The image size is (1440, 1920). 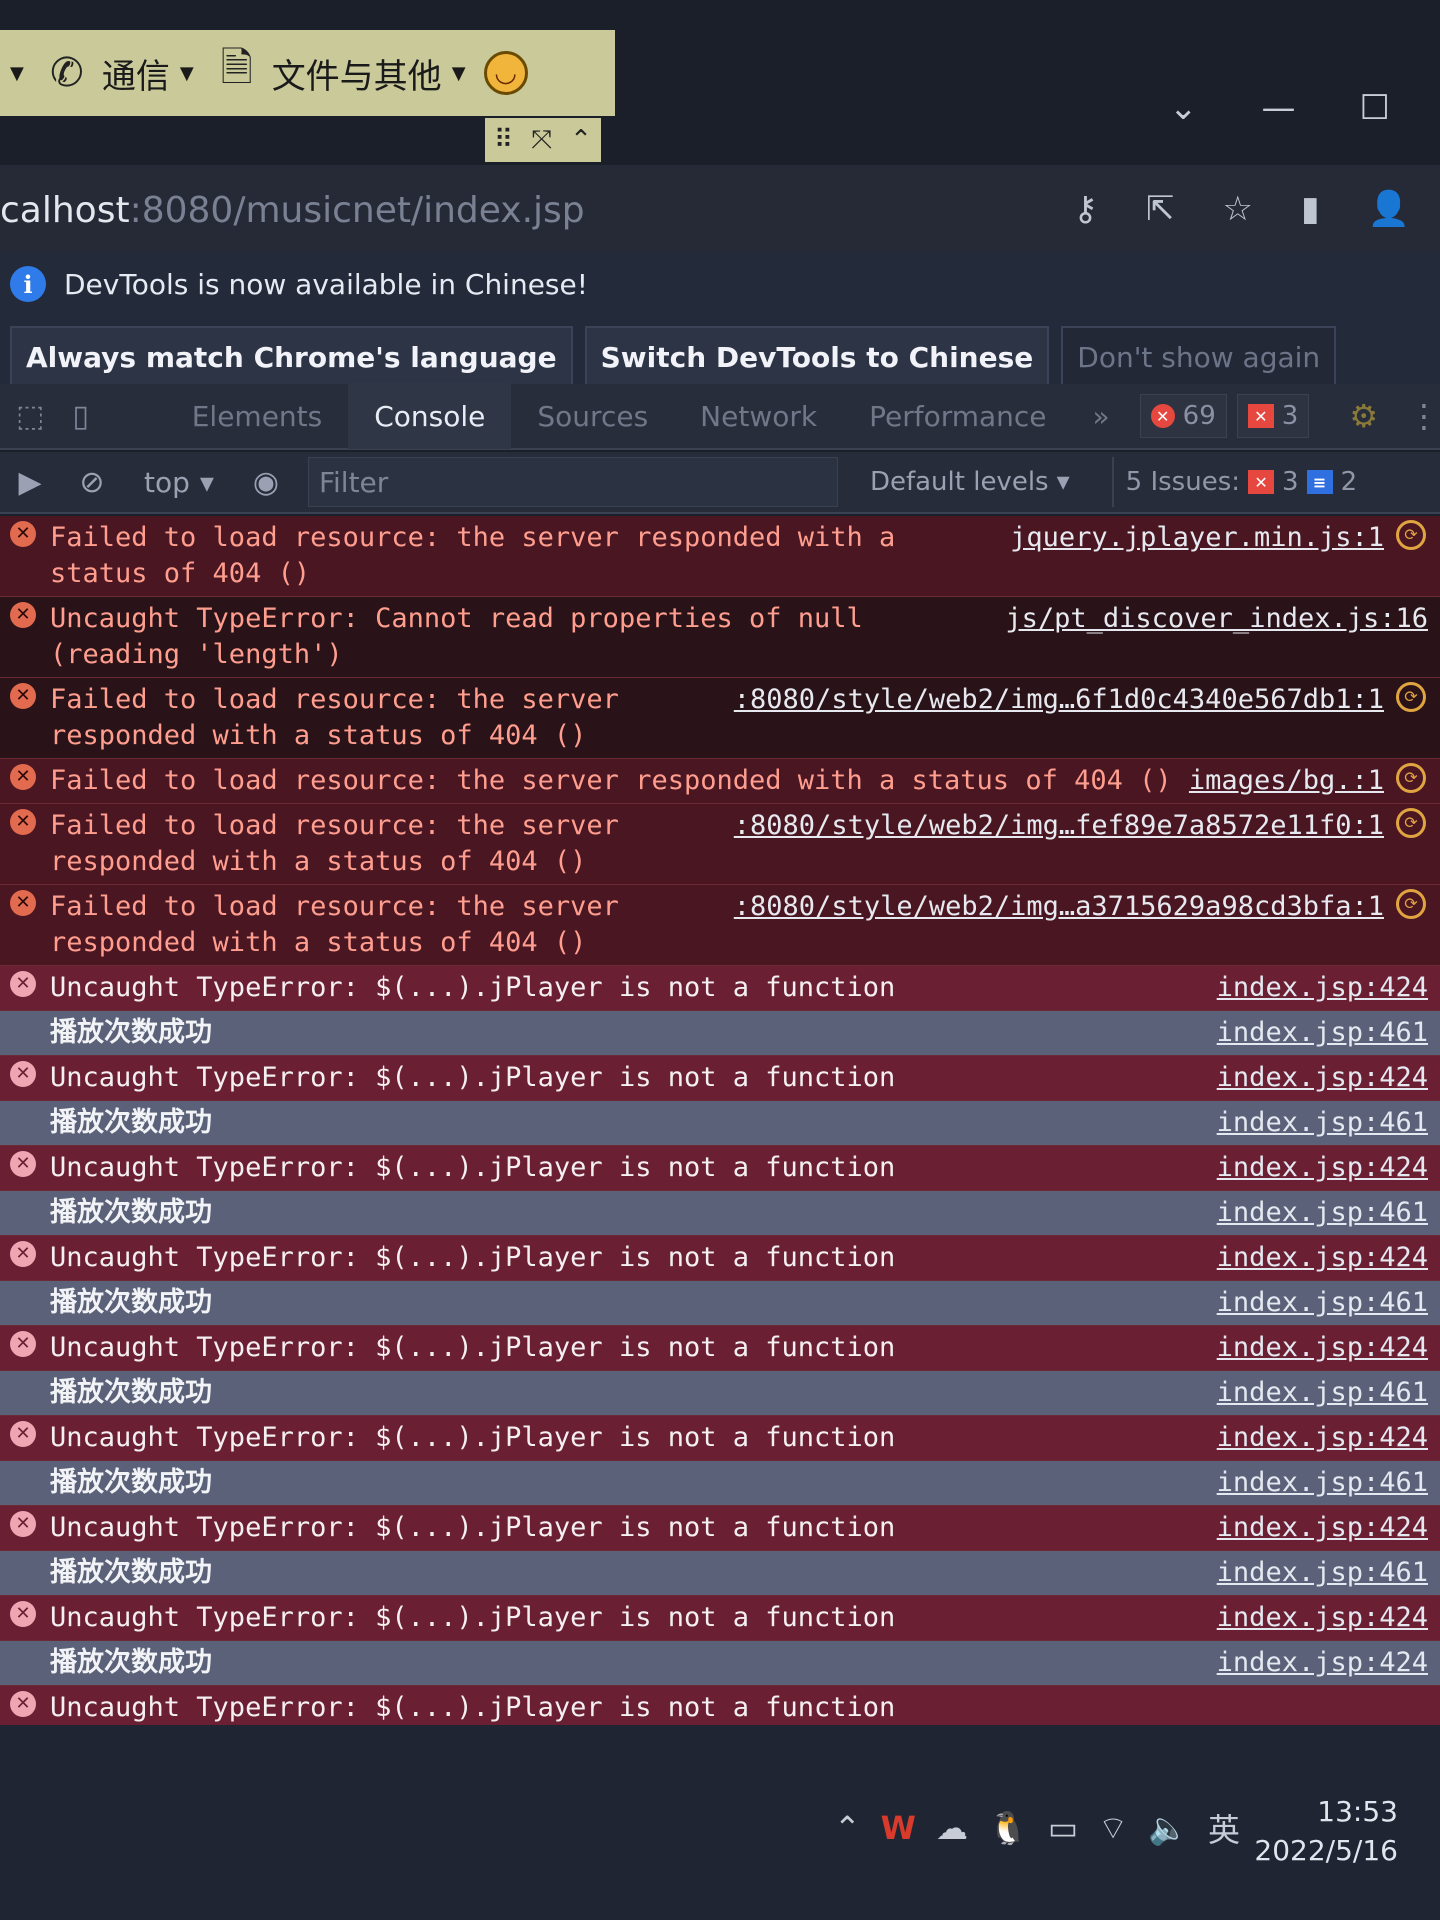 I want to click on wps-icon: W, so click(x=898, y=1828).